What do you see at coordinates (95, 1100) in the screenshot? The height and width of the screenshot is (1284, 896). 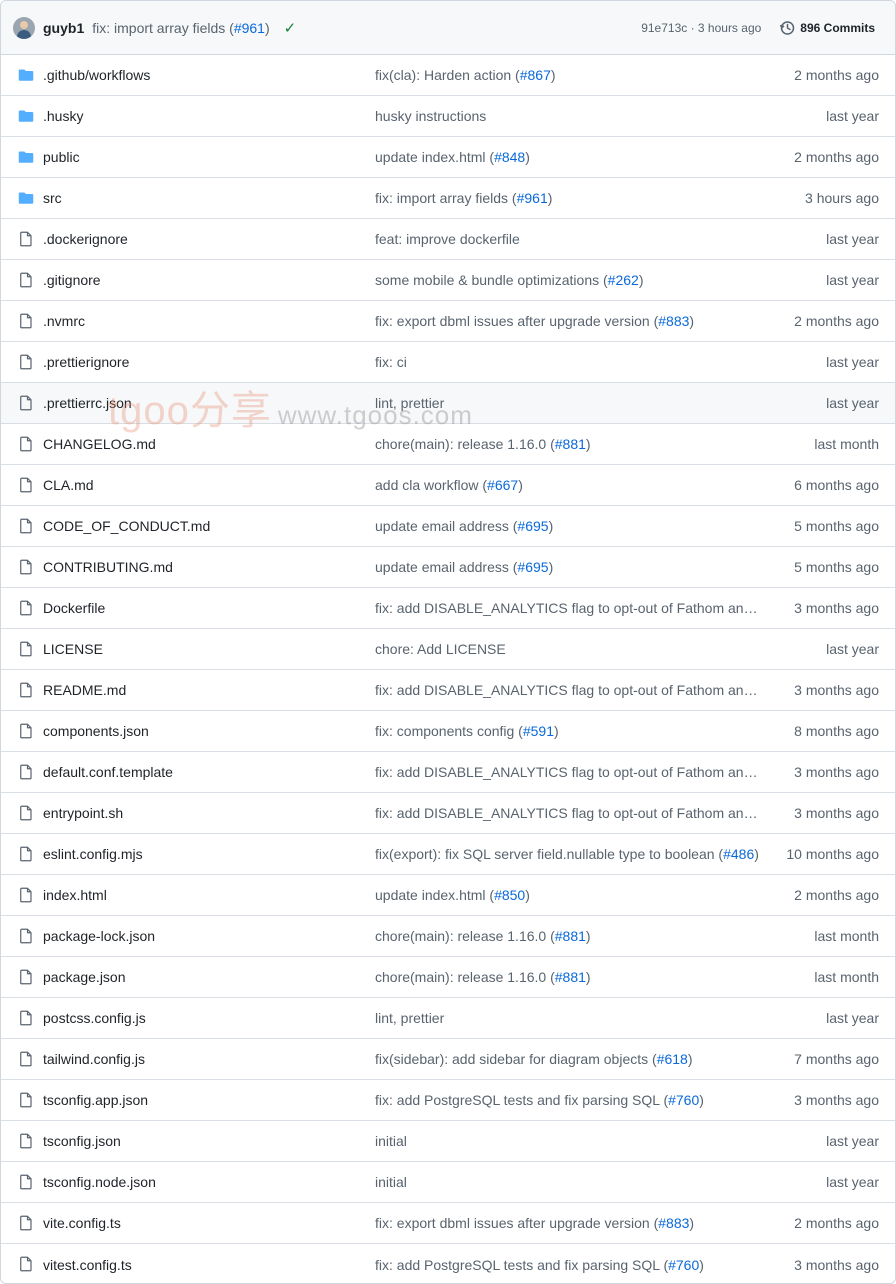 I see `file-name-link: tsconfig.app.json` at bounding box center [95, 1100].